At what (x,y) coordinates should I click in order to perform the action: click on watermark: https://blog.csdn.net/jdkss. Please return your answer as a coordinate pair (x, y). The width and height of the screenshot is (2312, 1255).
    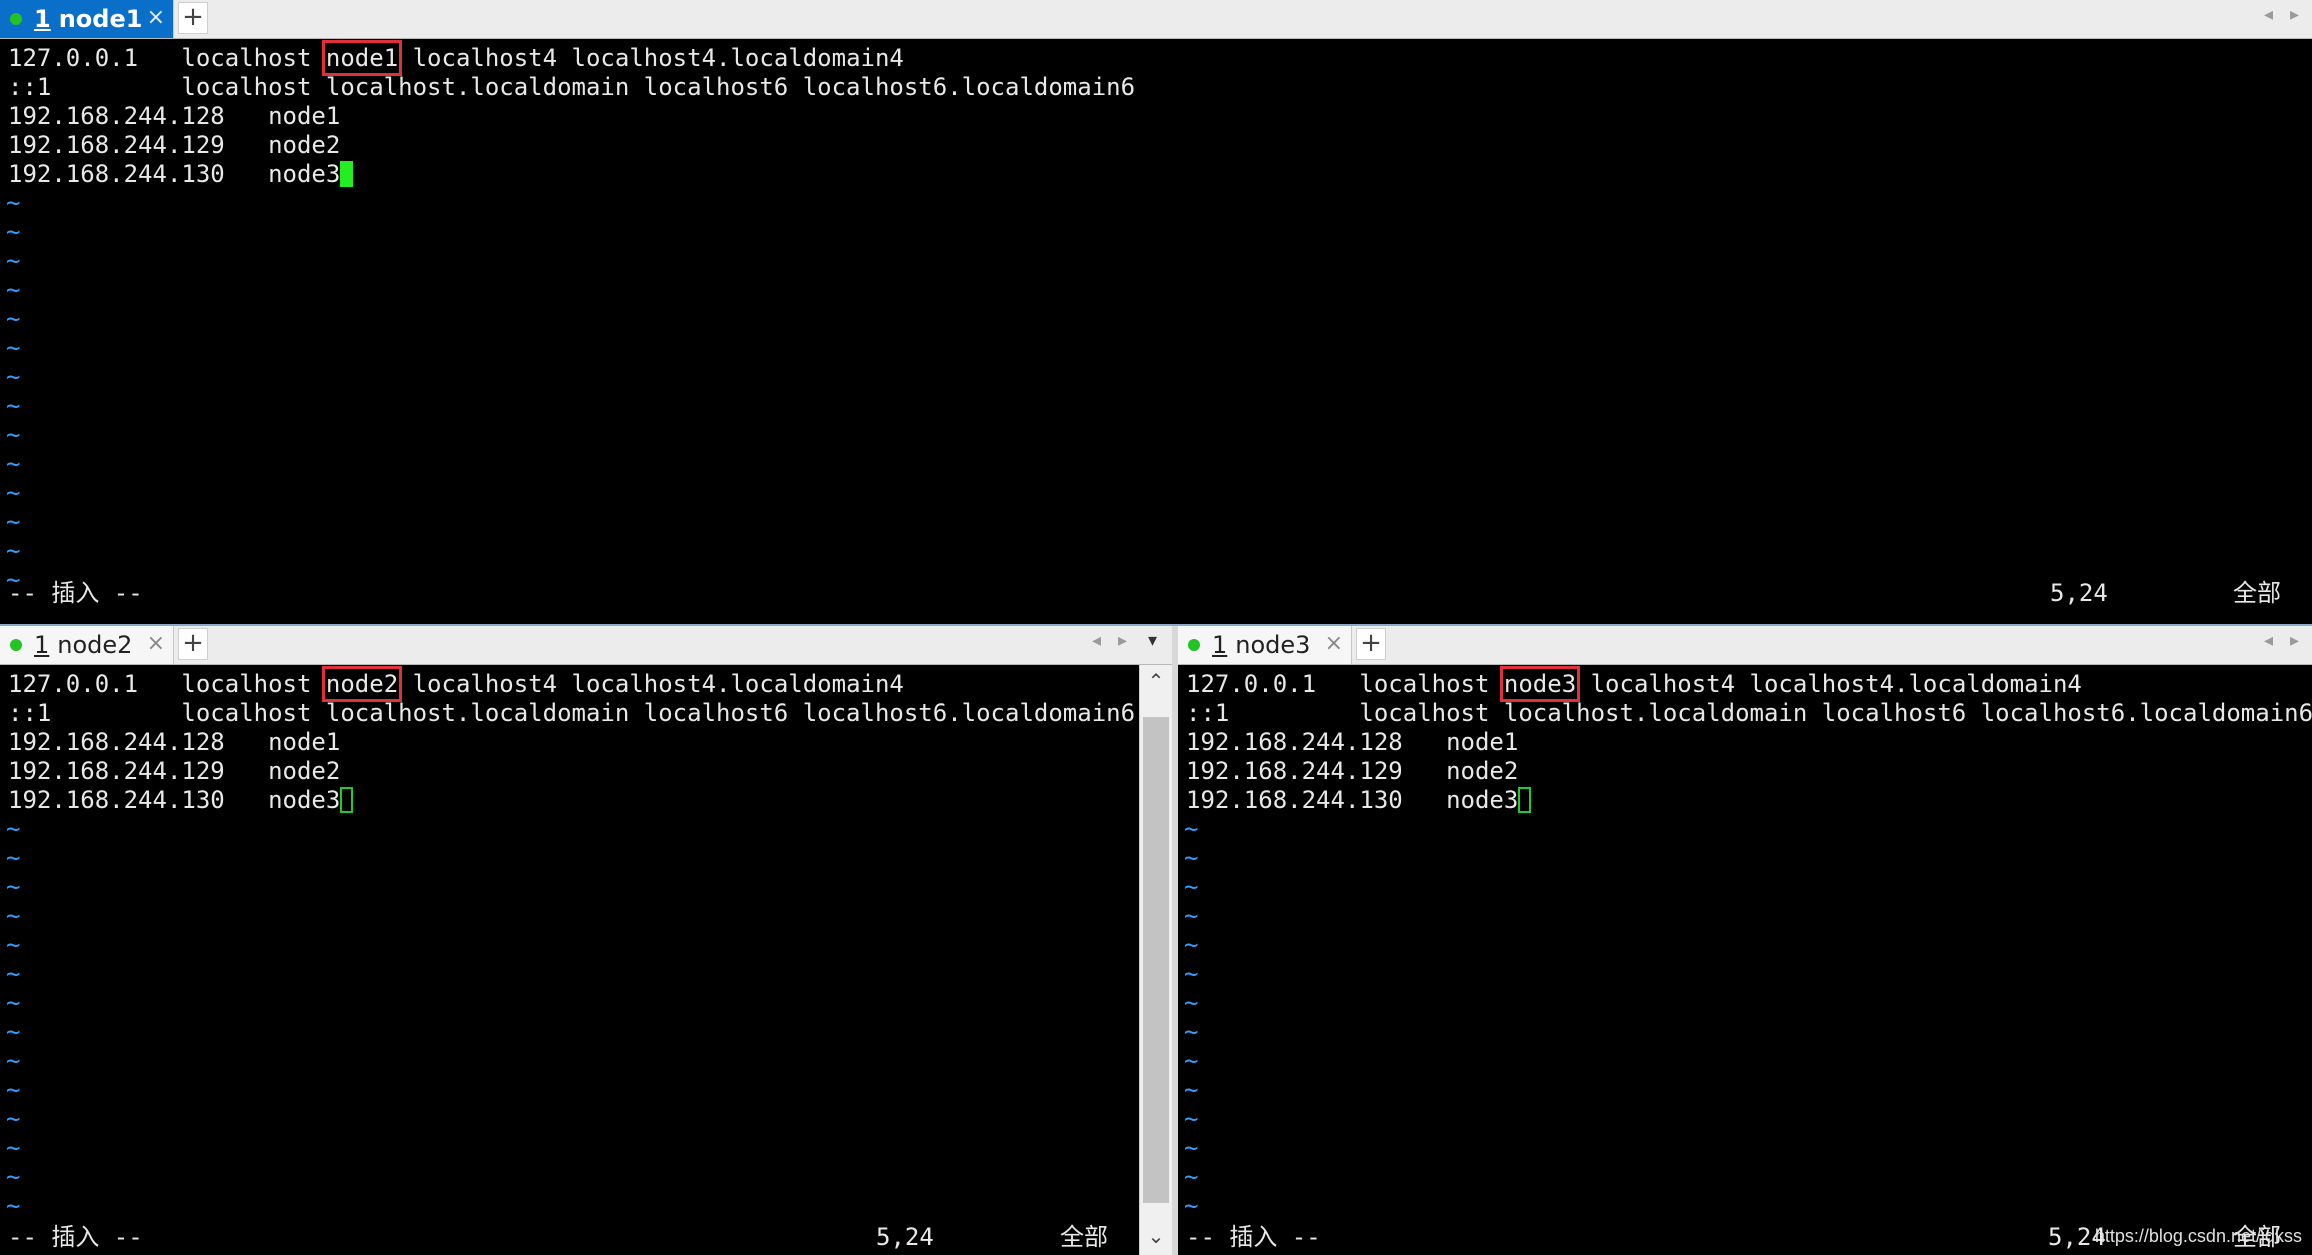
    Looking at the image, I should click on (2198, 1236).